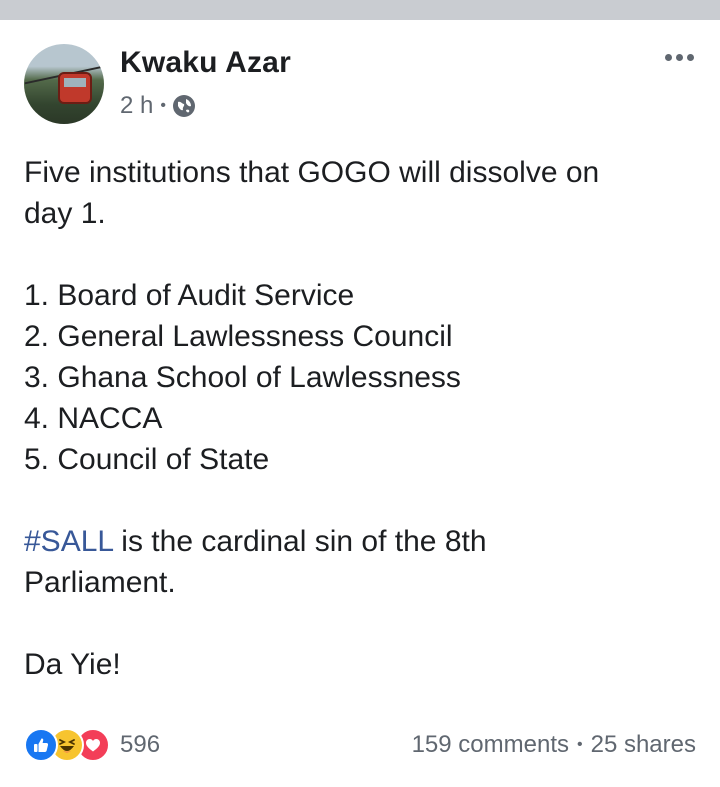  Describe the element at coordinates (360, 745) in the screenshot. I see `post-footer: 596 159 comments • 25 shares` at that location.